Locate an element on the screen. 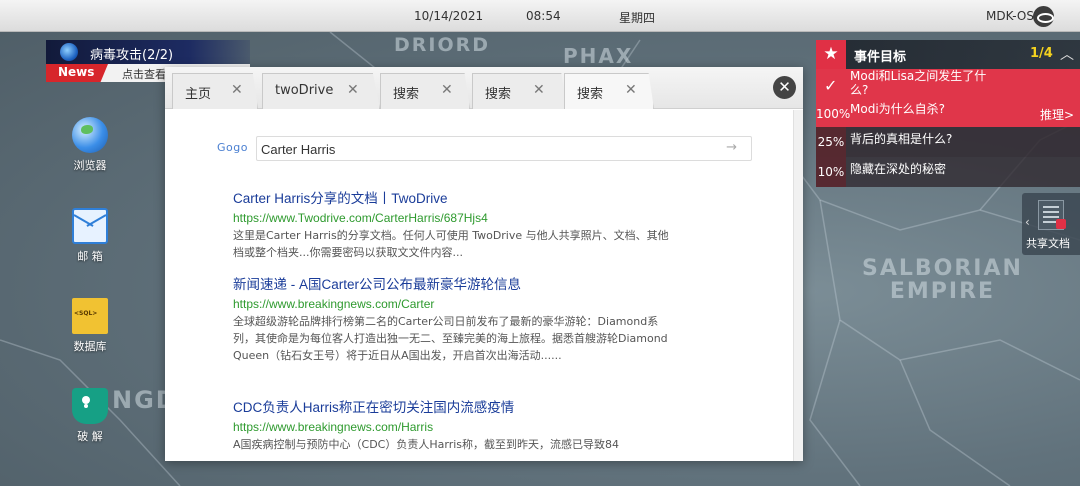  chevron-left-icon: ‹ is located at coordinates (1027, 222).